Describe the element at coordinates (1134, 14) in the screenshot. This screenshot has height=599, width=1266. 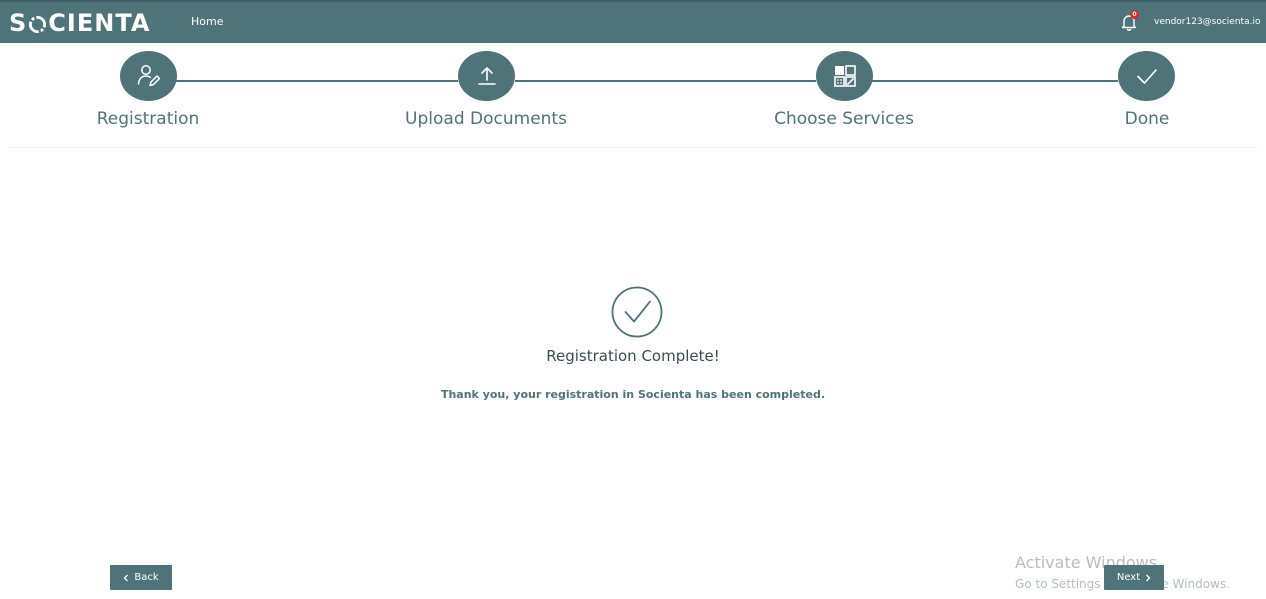
I see `notification-count-badge: 0` at that location.